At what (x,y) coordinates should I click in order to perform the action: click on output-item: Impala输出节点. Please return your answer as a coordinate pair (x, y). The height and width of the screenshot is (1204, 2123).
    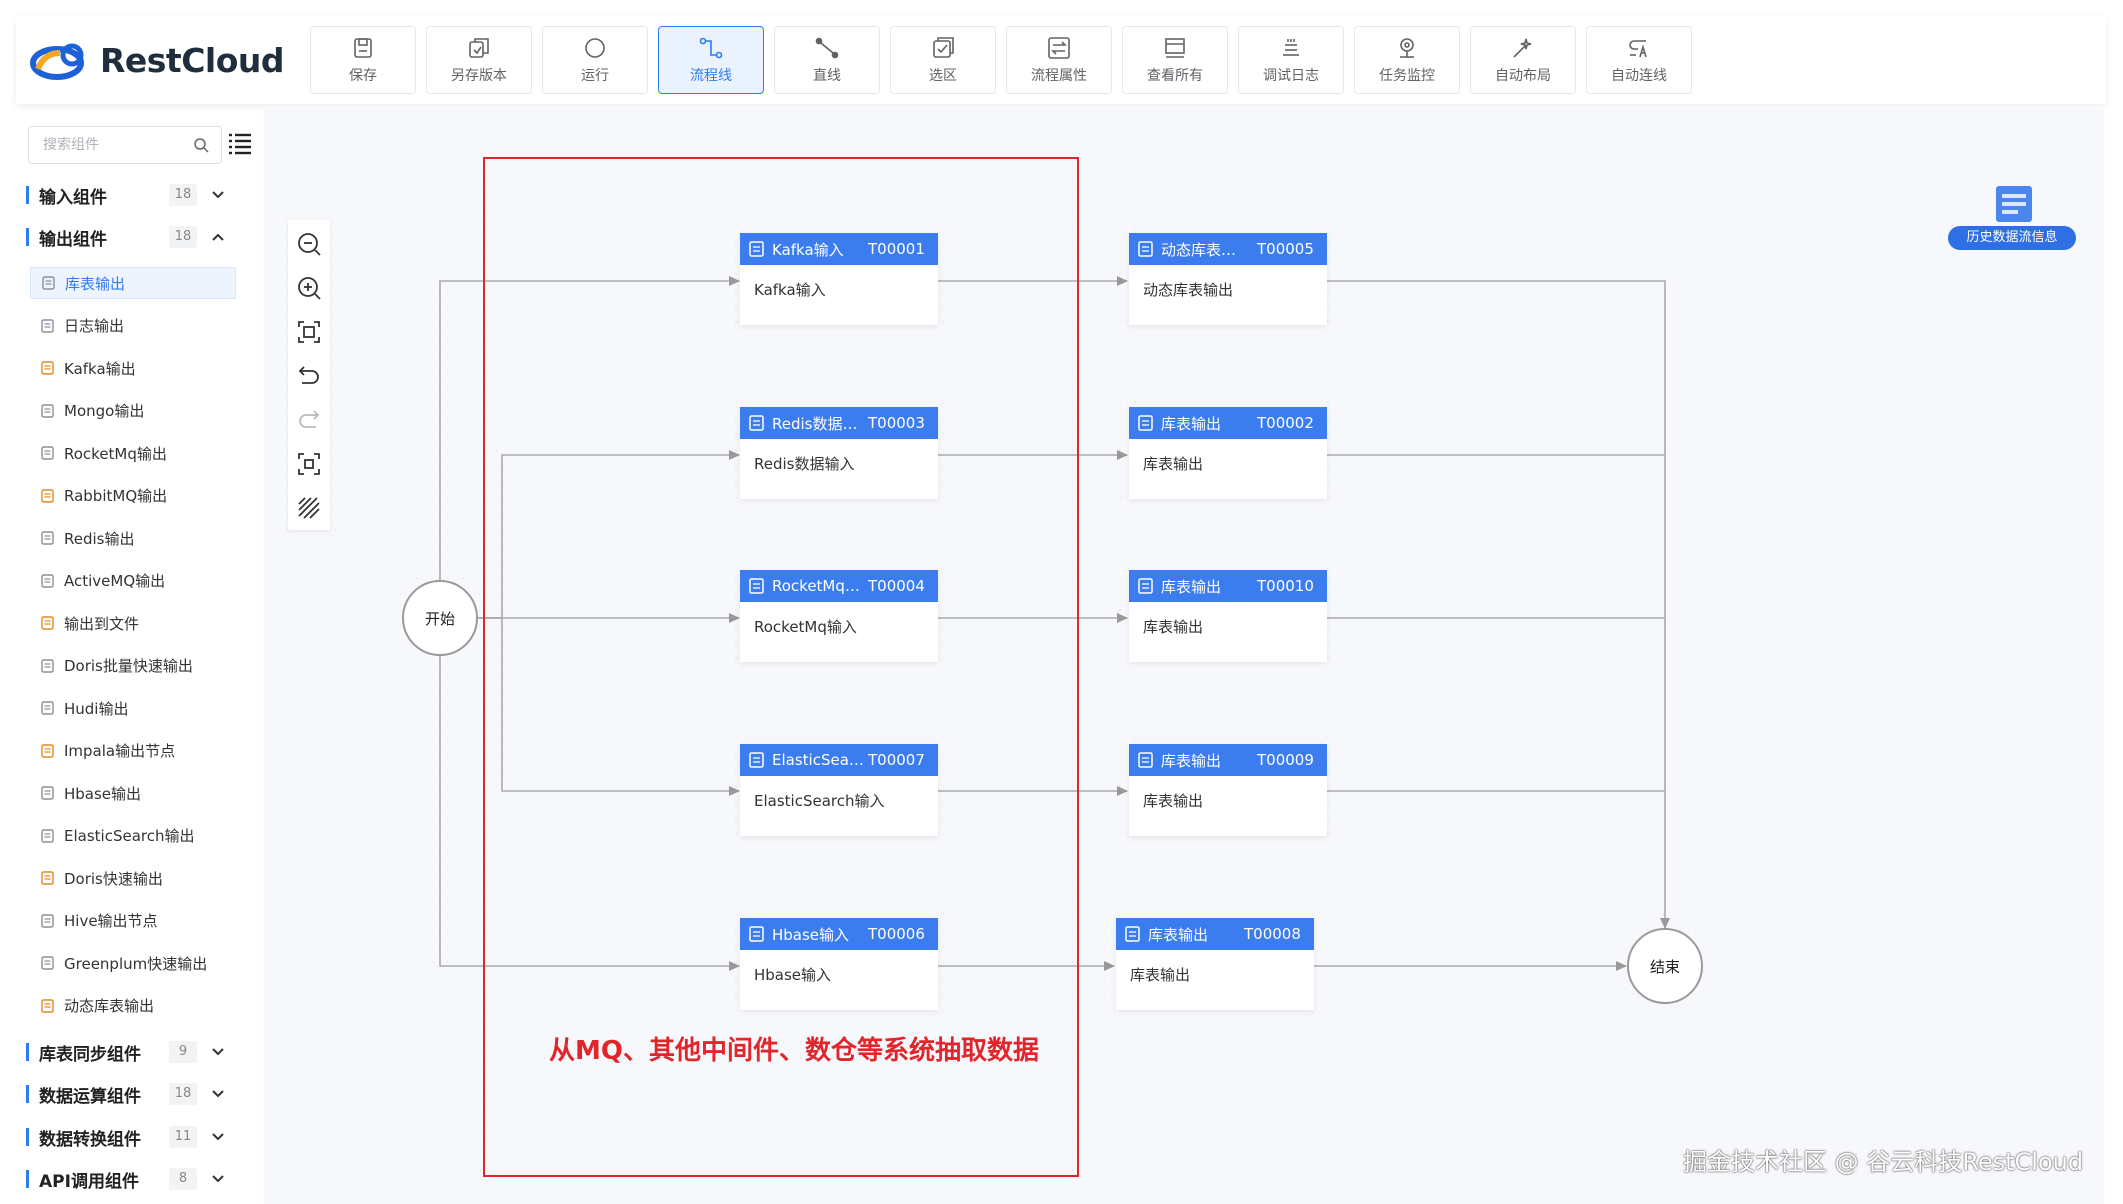
    Looking at the image, I should click on (133, 751).